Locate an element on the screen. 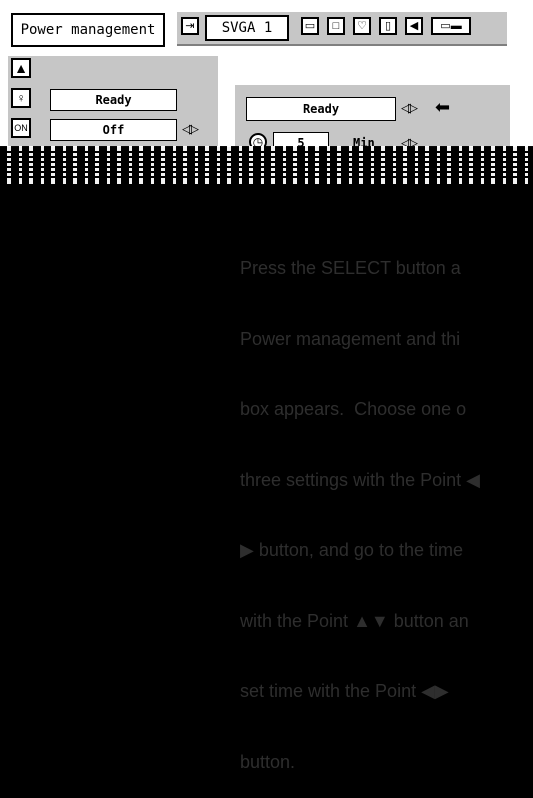 Image resolution: width=533 pixels, height=798 pixels. color-icon: ♡ is located at coordinates (362, 26).